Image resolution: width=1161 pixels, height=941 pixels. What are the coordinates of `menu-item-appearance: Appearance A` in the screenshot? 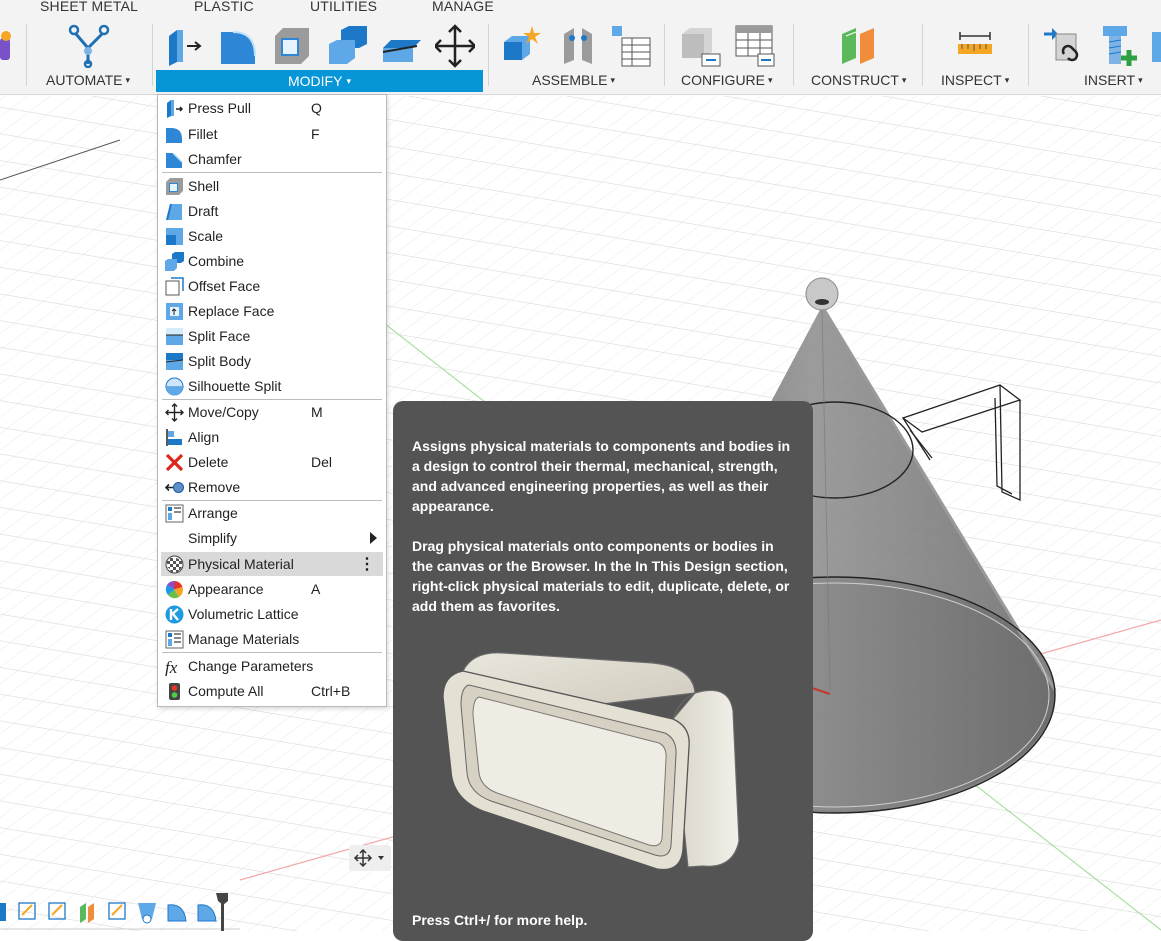 It's located at (272, 589).